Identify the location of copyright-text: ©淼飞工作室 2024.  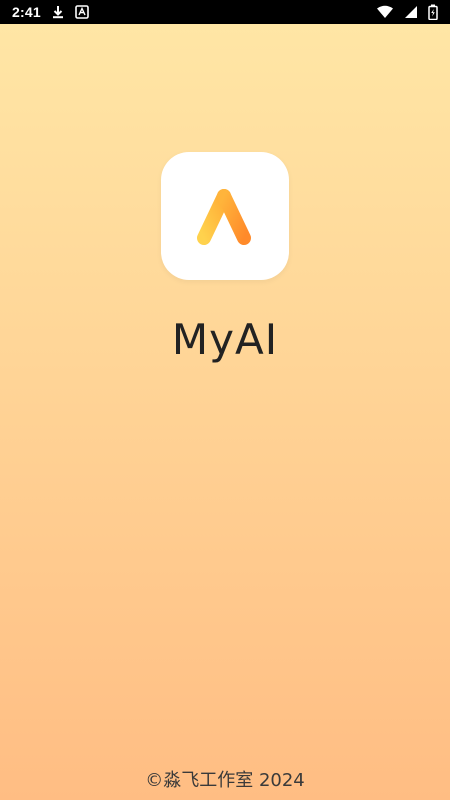
(225, 780).